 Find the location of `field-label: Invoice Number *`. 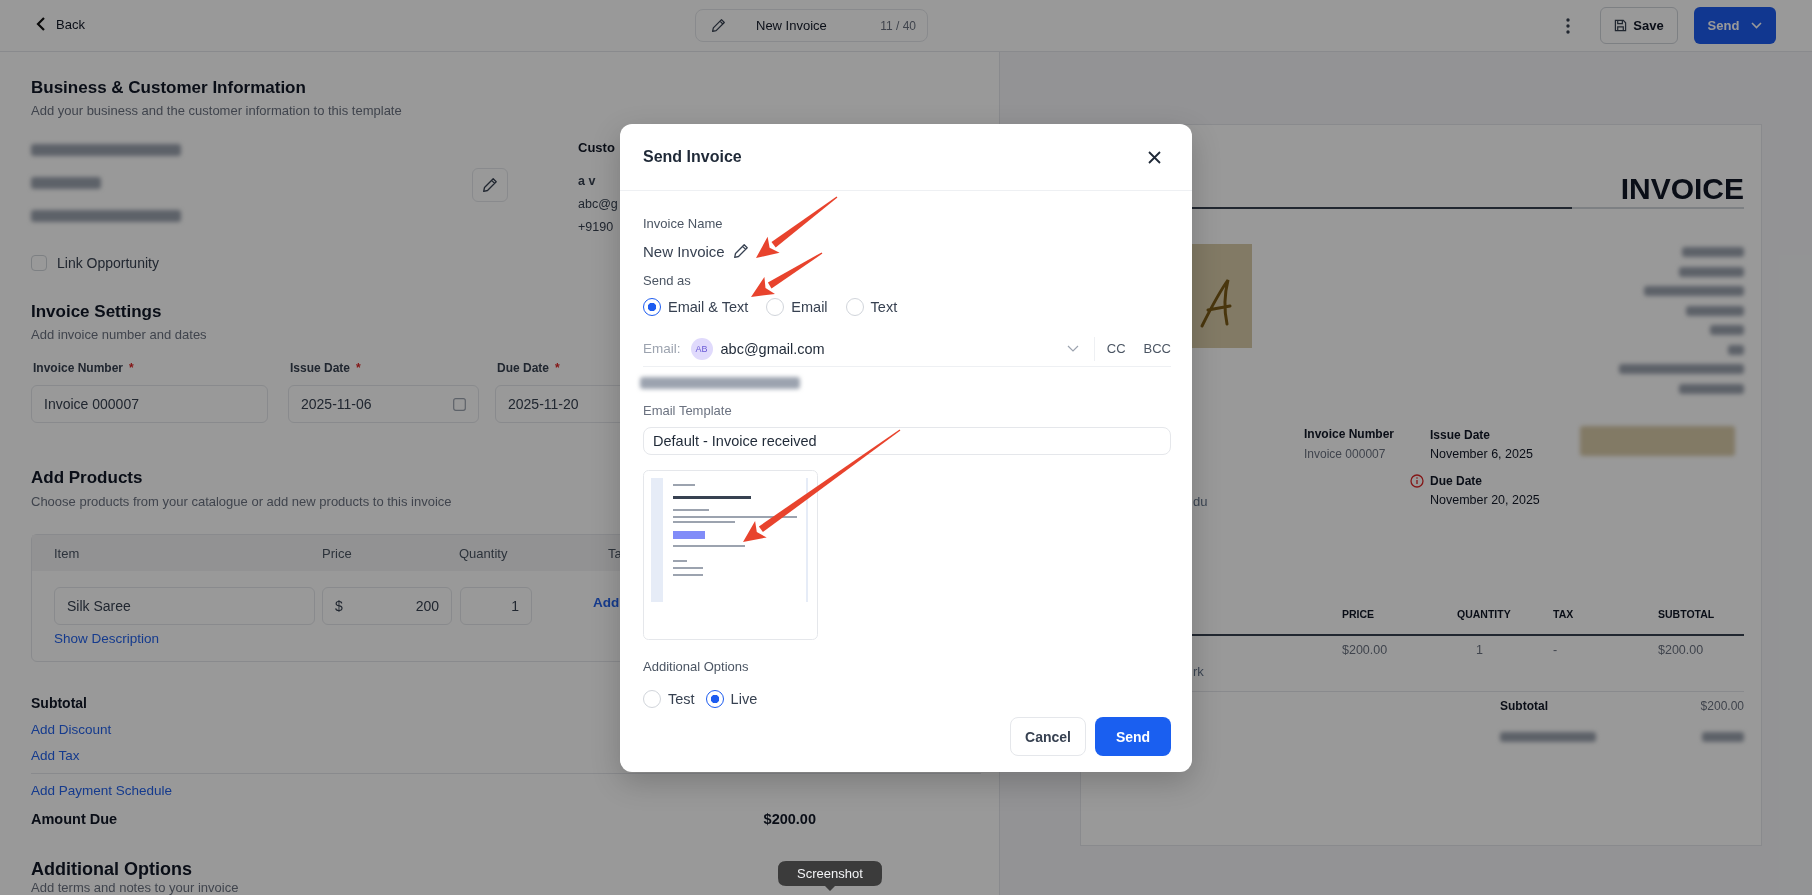

field-label: Invoice Number * is located at coordinates (83, 368).